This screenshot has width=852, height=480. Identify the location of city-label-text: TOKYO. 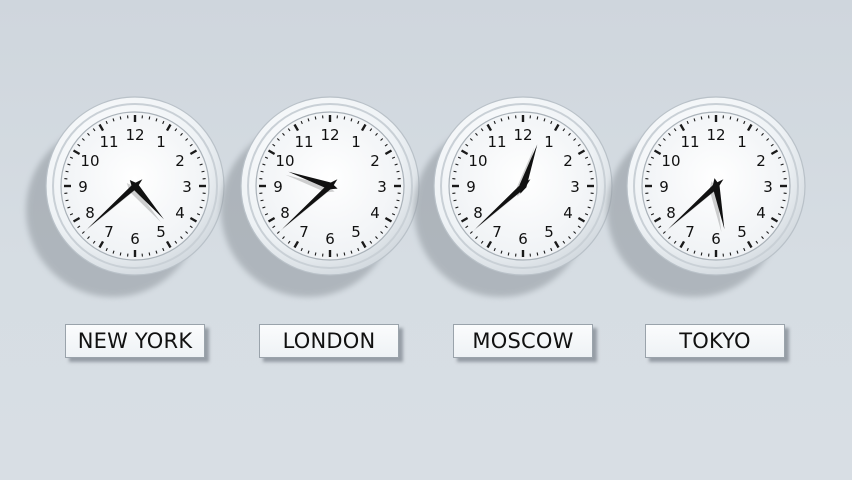
(715, 341).